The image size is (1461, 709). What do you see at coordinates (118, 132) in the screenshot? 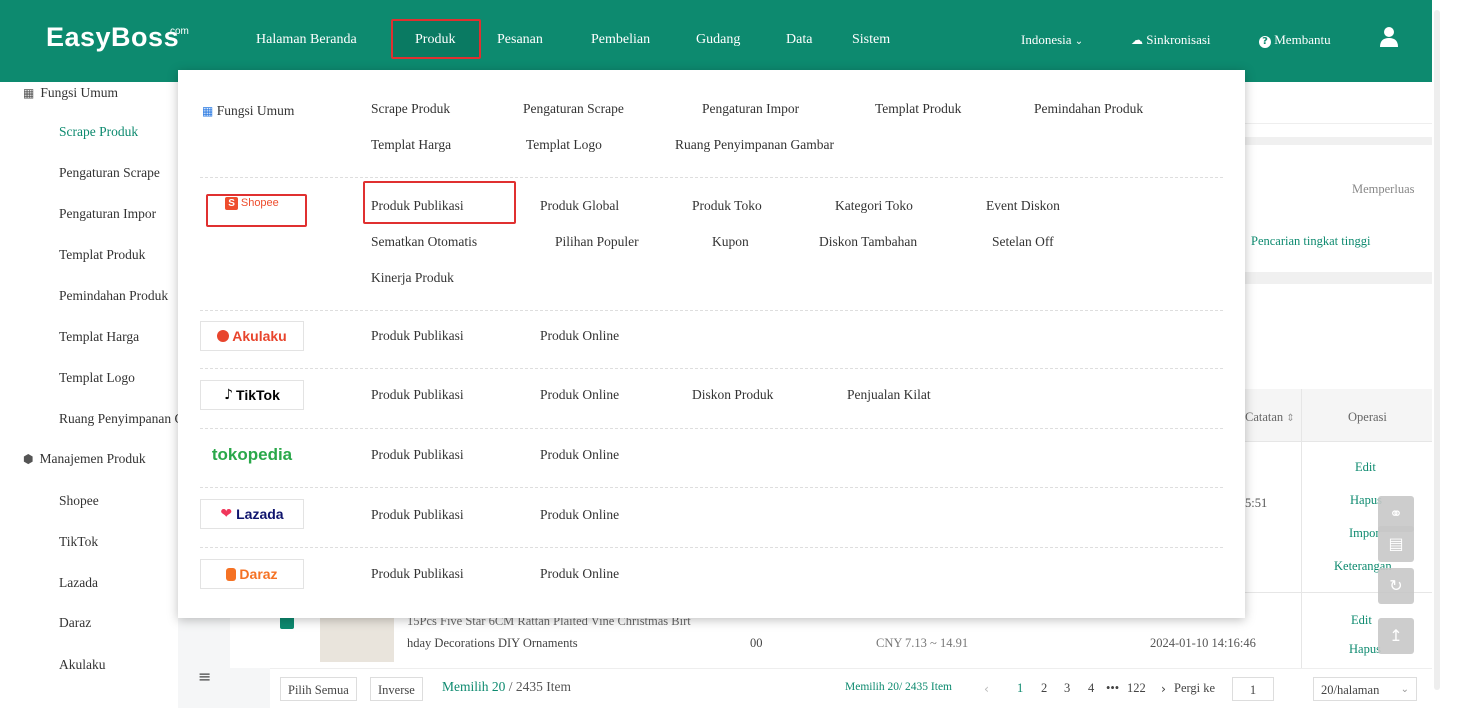
I see `sidebar-item-scrape-produk: Scrape Produk` at bounding box center [118, 132].